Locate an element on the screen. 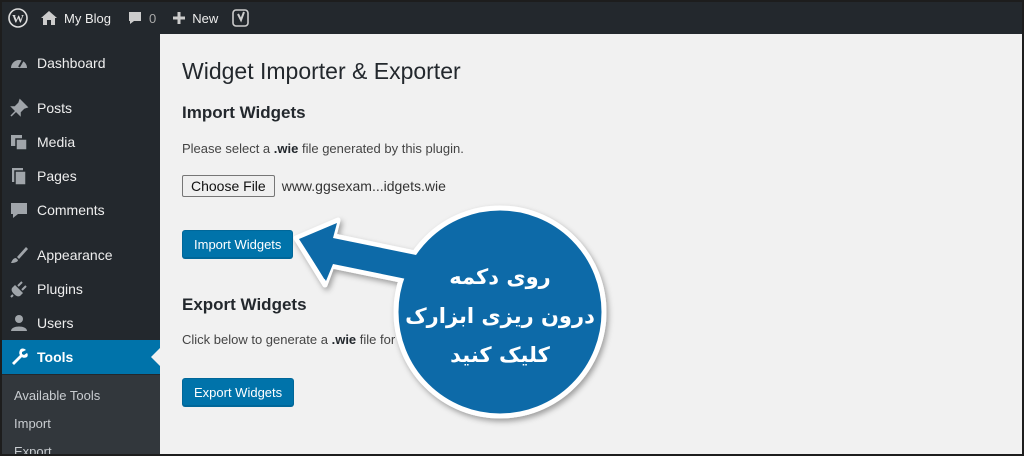 The image size is (1024, 456). sidebar-item-label: Dashboard is located at coordinates (71, 63).